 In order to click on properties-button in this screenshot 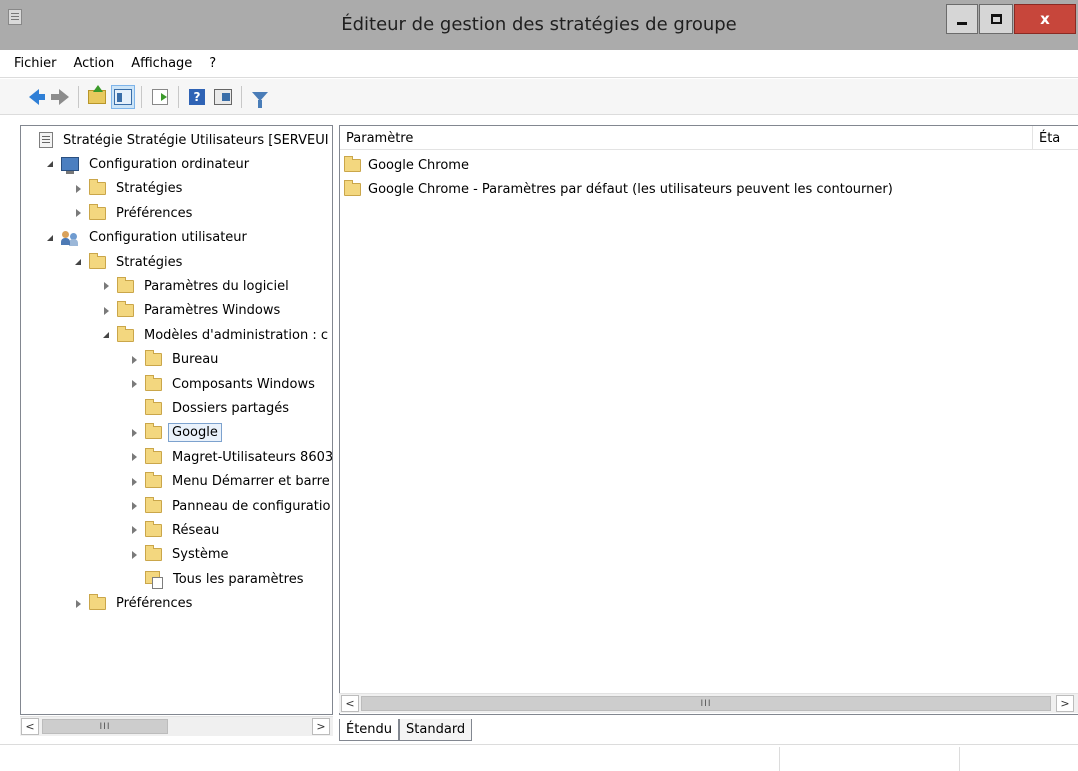, I will do `click(223, 97)`.